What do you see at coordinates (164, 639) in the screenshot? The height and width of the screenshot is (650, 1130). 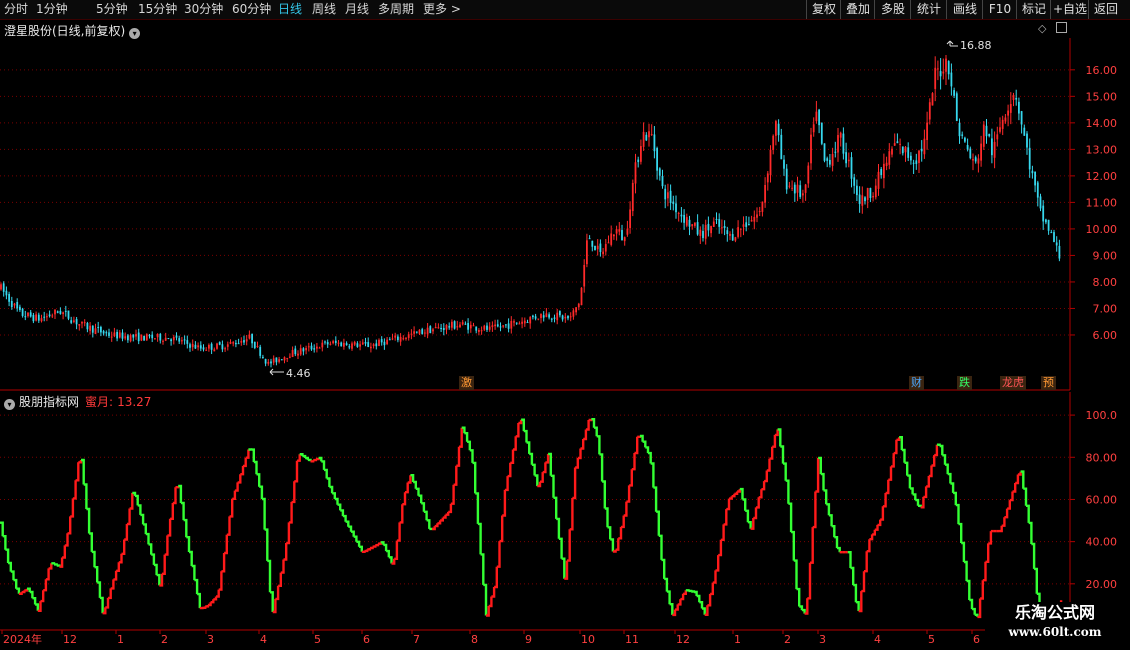 I see `time-label: 2` at bounding box center [164, 639].